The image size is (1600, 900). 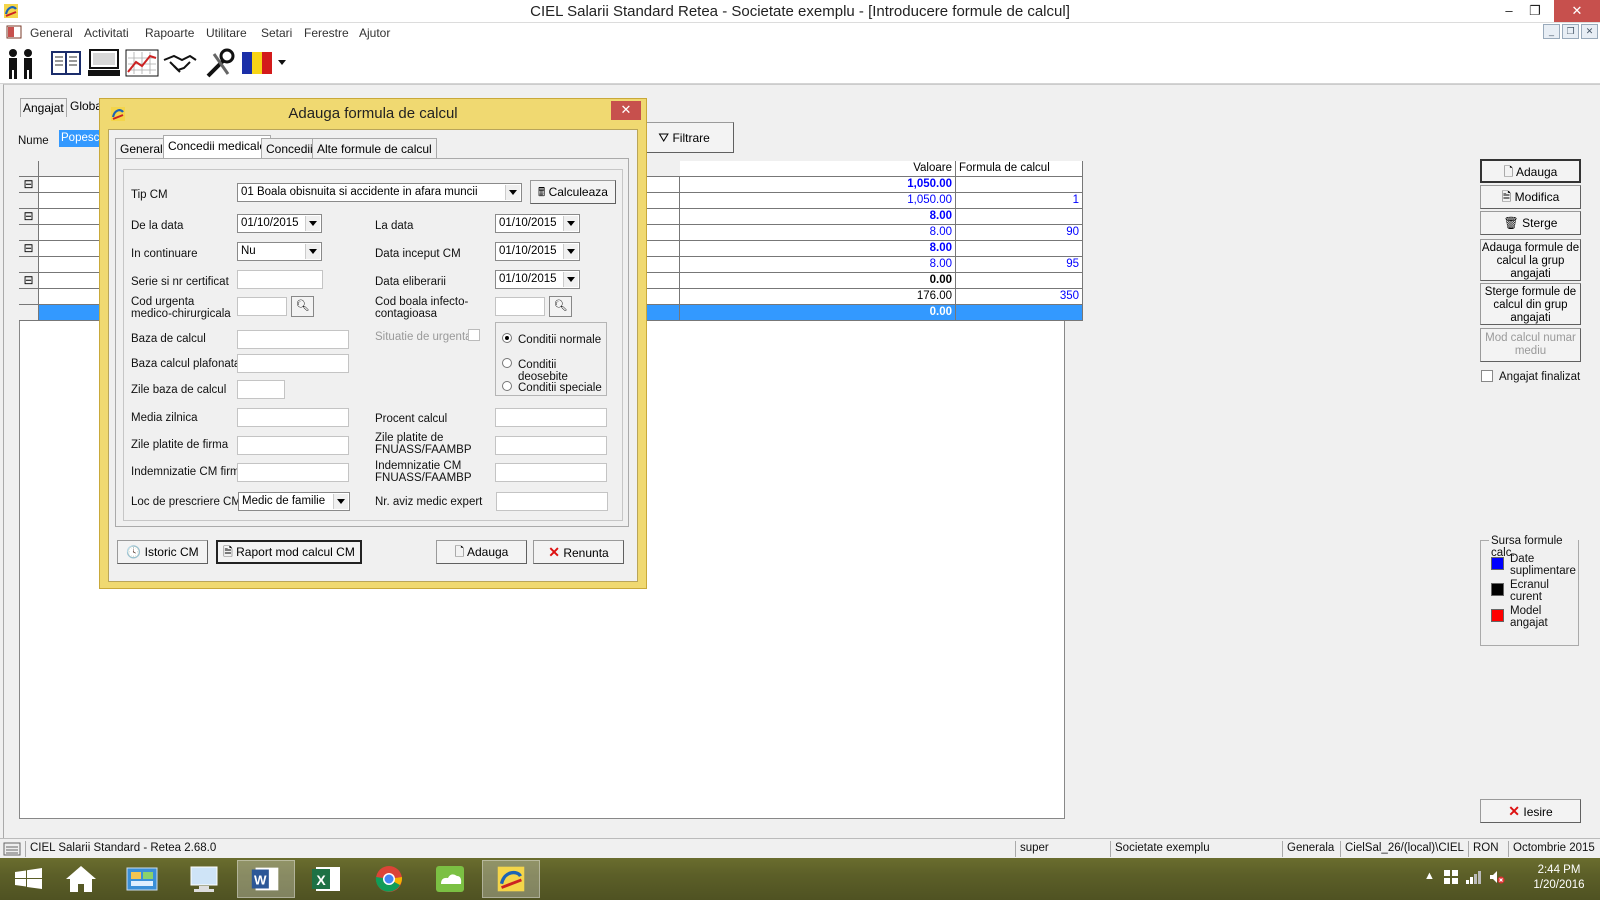 I want to click on zile-baza-input, so click(x=261, y=389).